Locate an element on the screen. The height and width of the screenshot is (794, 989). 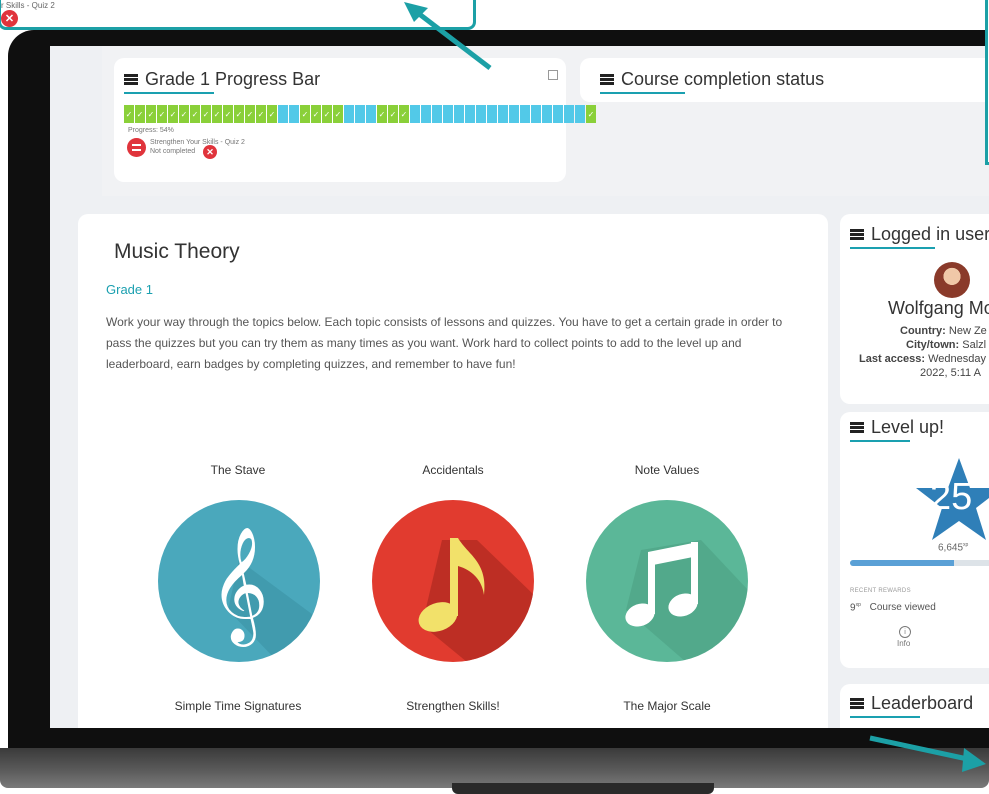
arrow-up-left is located at coordinates (452, 39).